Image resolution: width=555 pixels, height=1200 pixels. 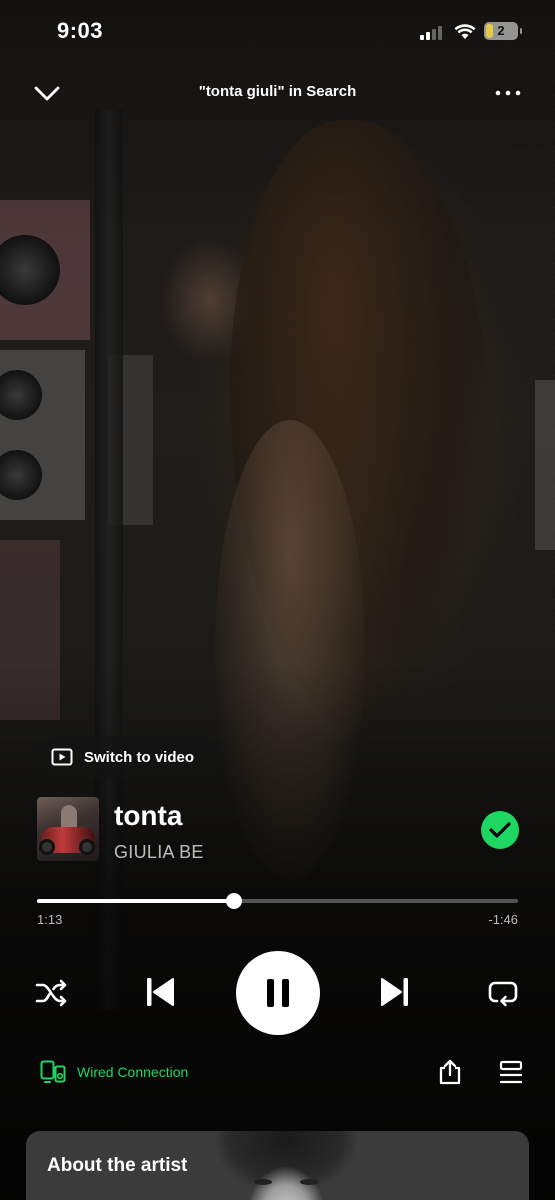 I want to click on connect-device-button: Wired Connection, so click(x=114, y=1072).